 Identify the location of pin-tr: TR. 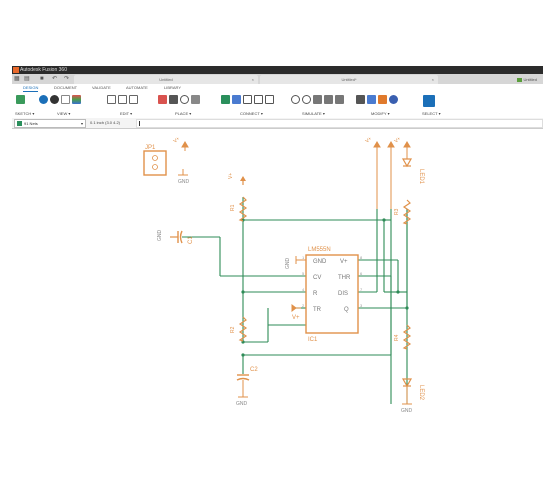
(317, 310).